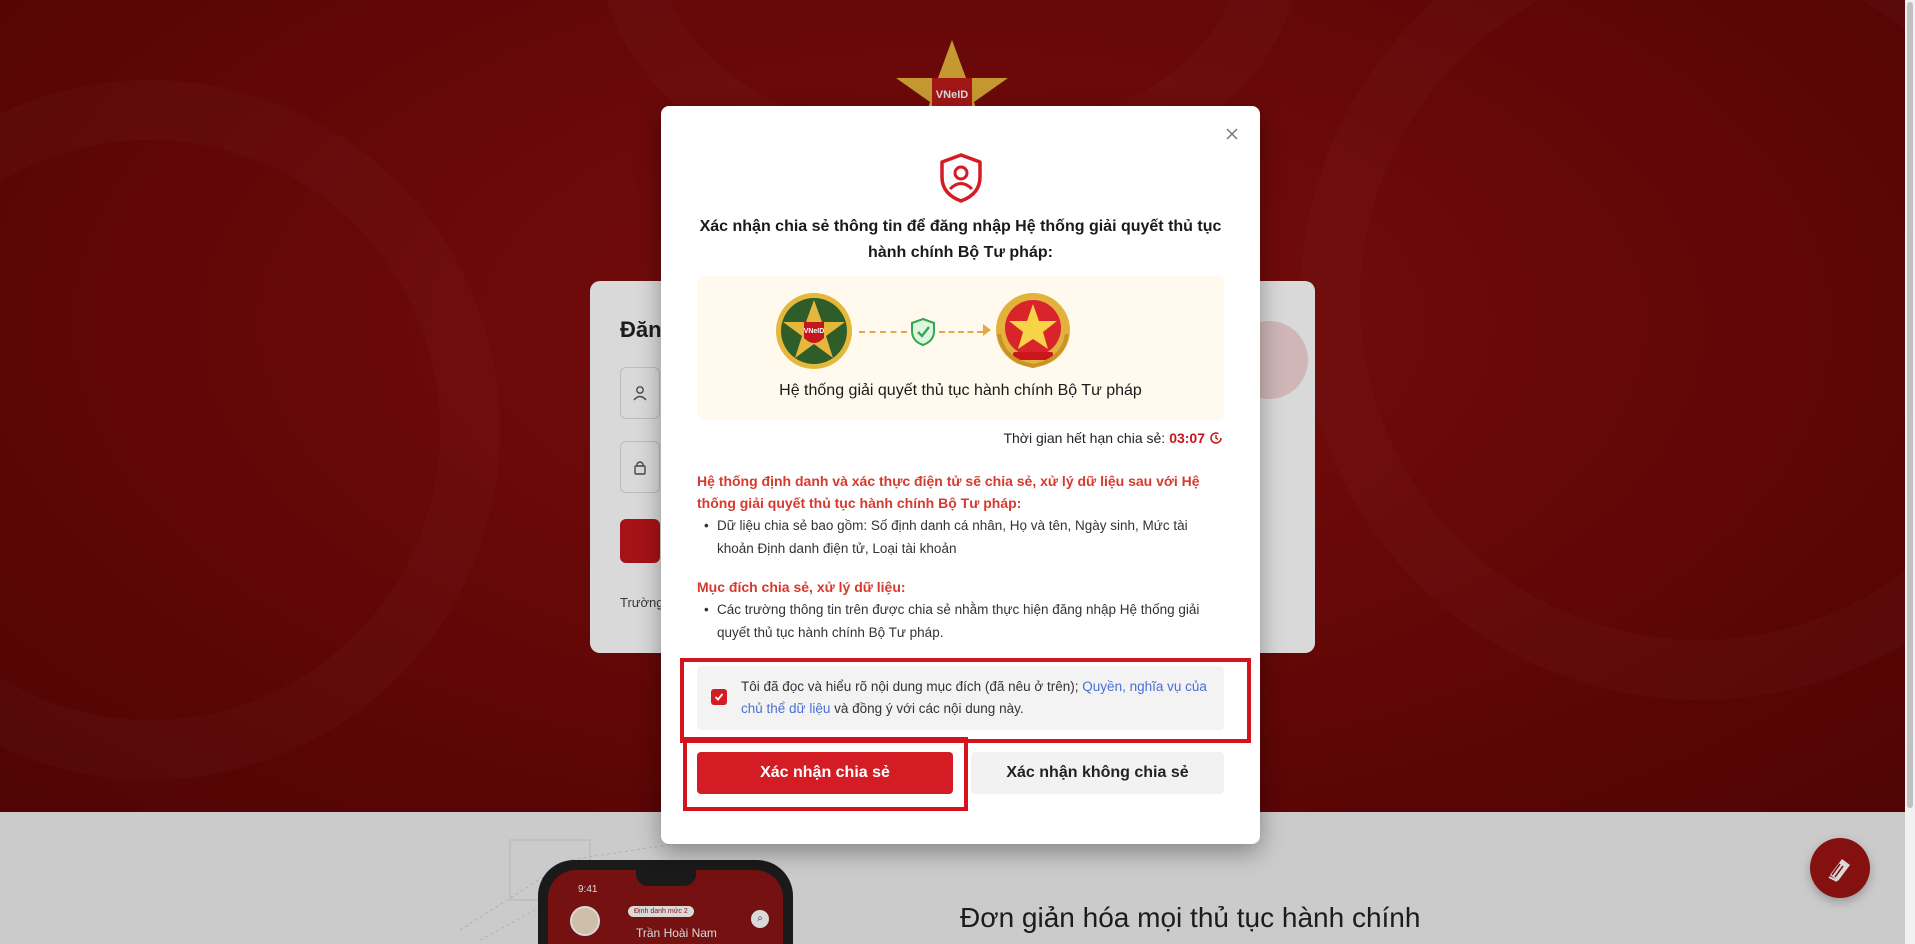  Describe the element at coordinates (1097, 773) in the screenshot. I see `decline-share-button: Xác nhận không chia sẻ` at that location.